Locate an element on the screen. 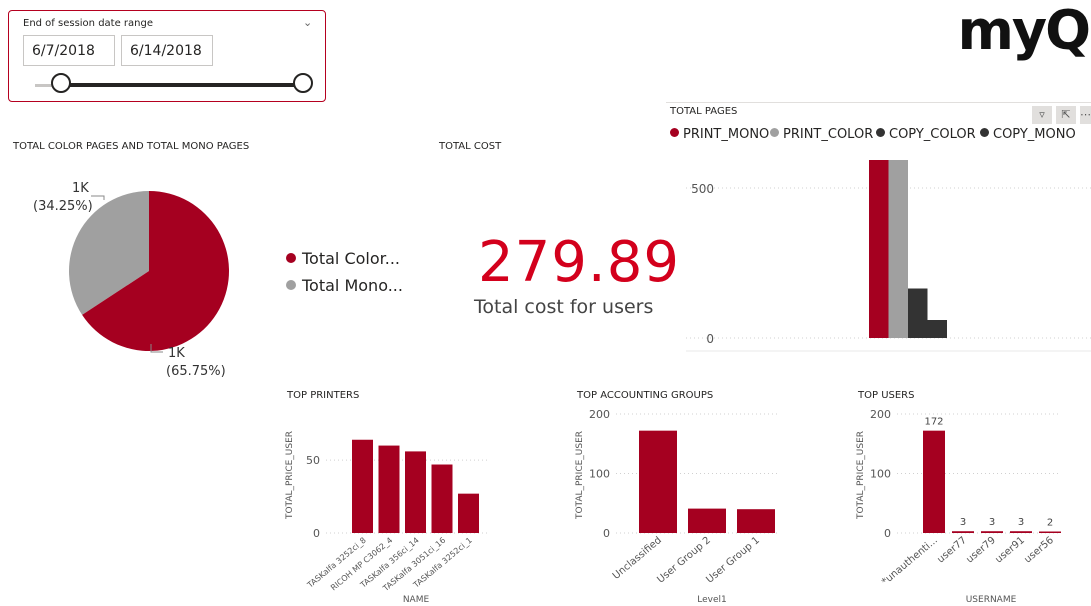 The height and width of the screenshot is (606, 1091). x-axis-label: NAME is located at coordinates (416, 600).